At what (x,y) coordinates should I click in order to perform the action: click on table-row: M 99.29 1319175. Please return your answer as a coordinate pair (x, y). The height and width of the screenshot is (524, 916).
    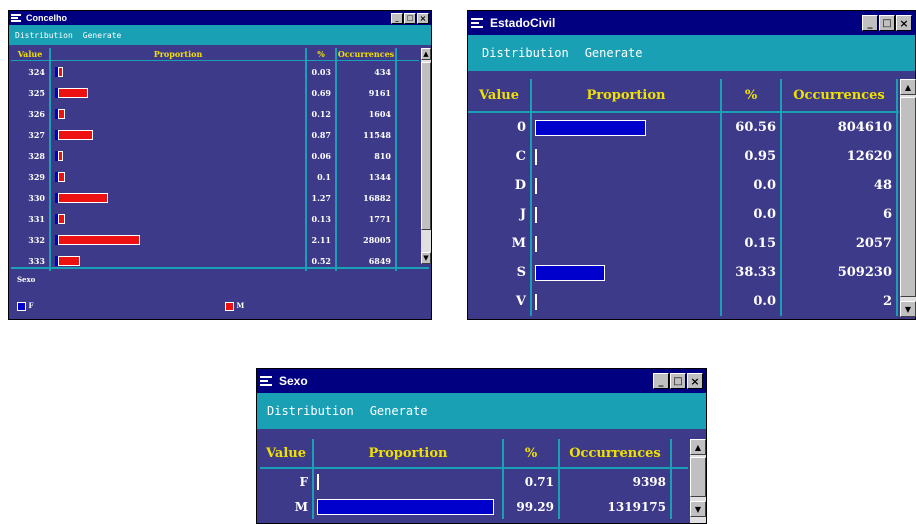
    Looking at the image, I should click on (474, 506).